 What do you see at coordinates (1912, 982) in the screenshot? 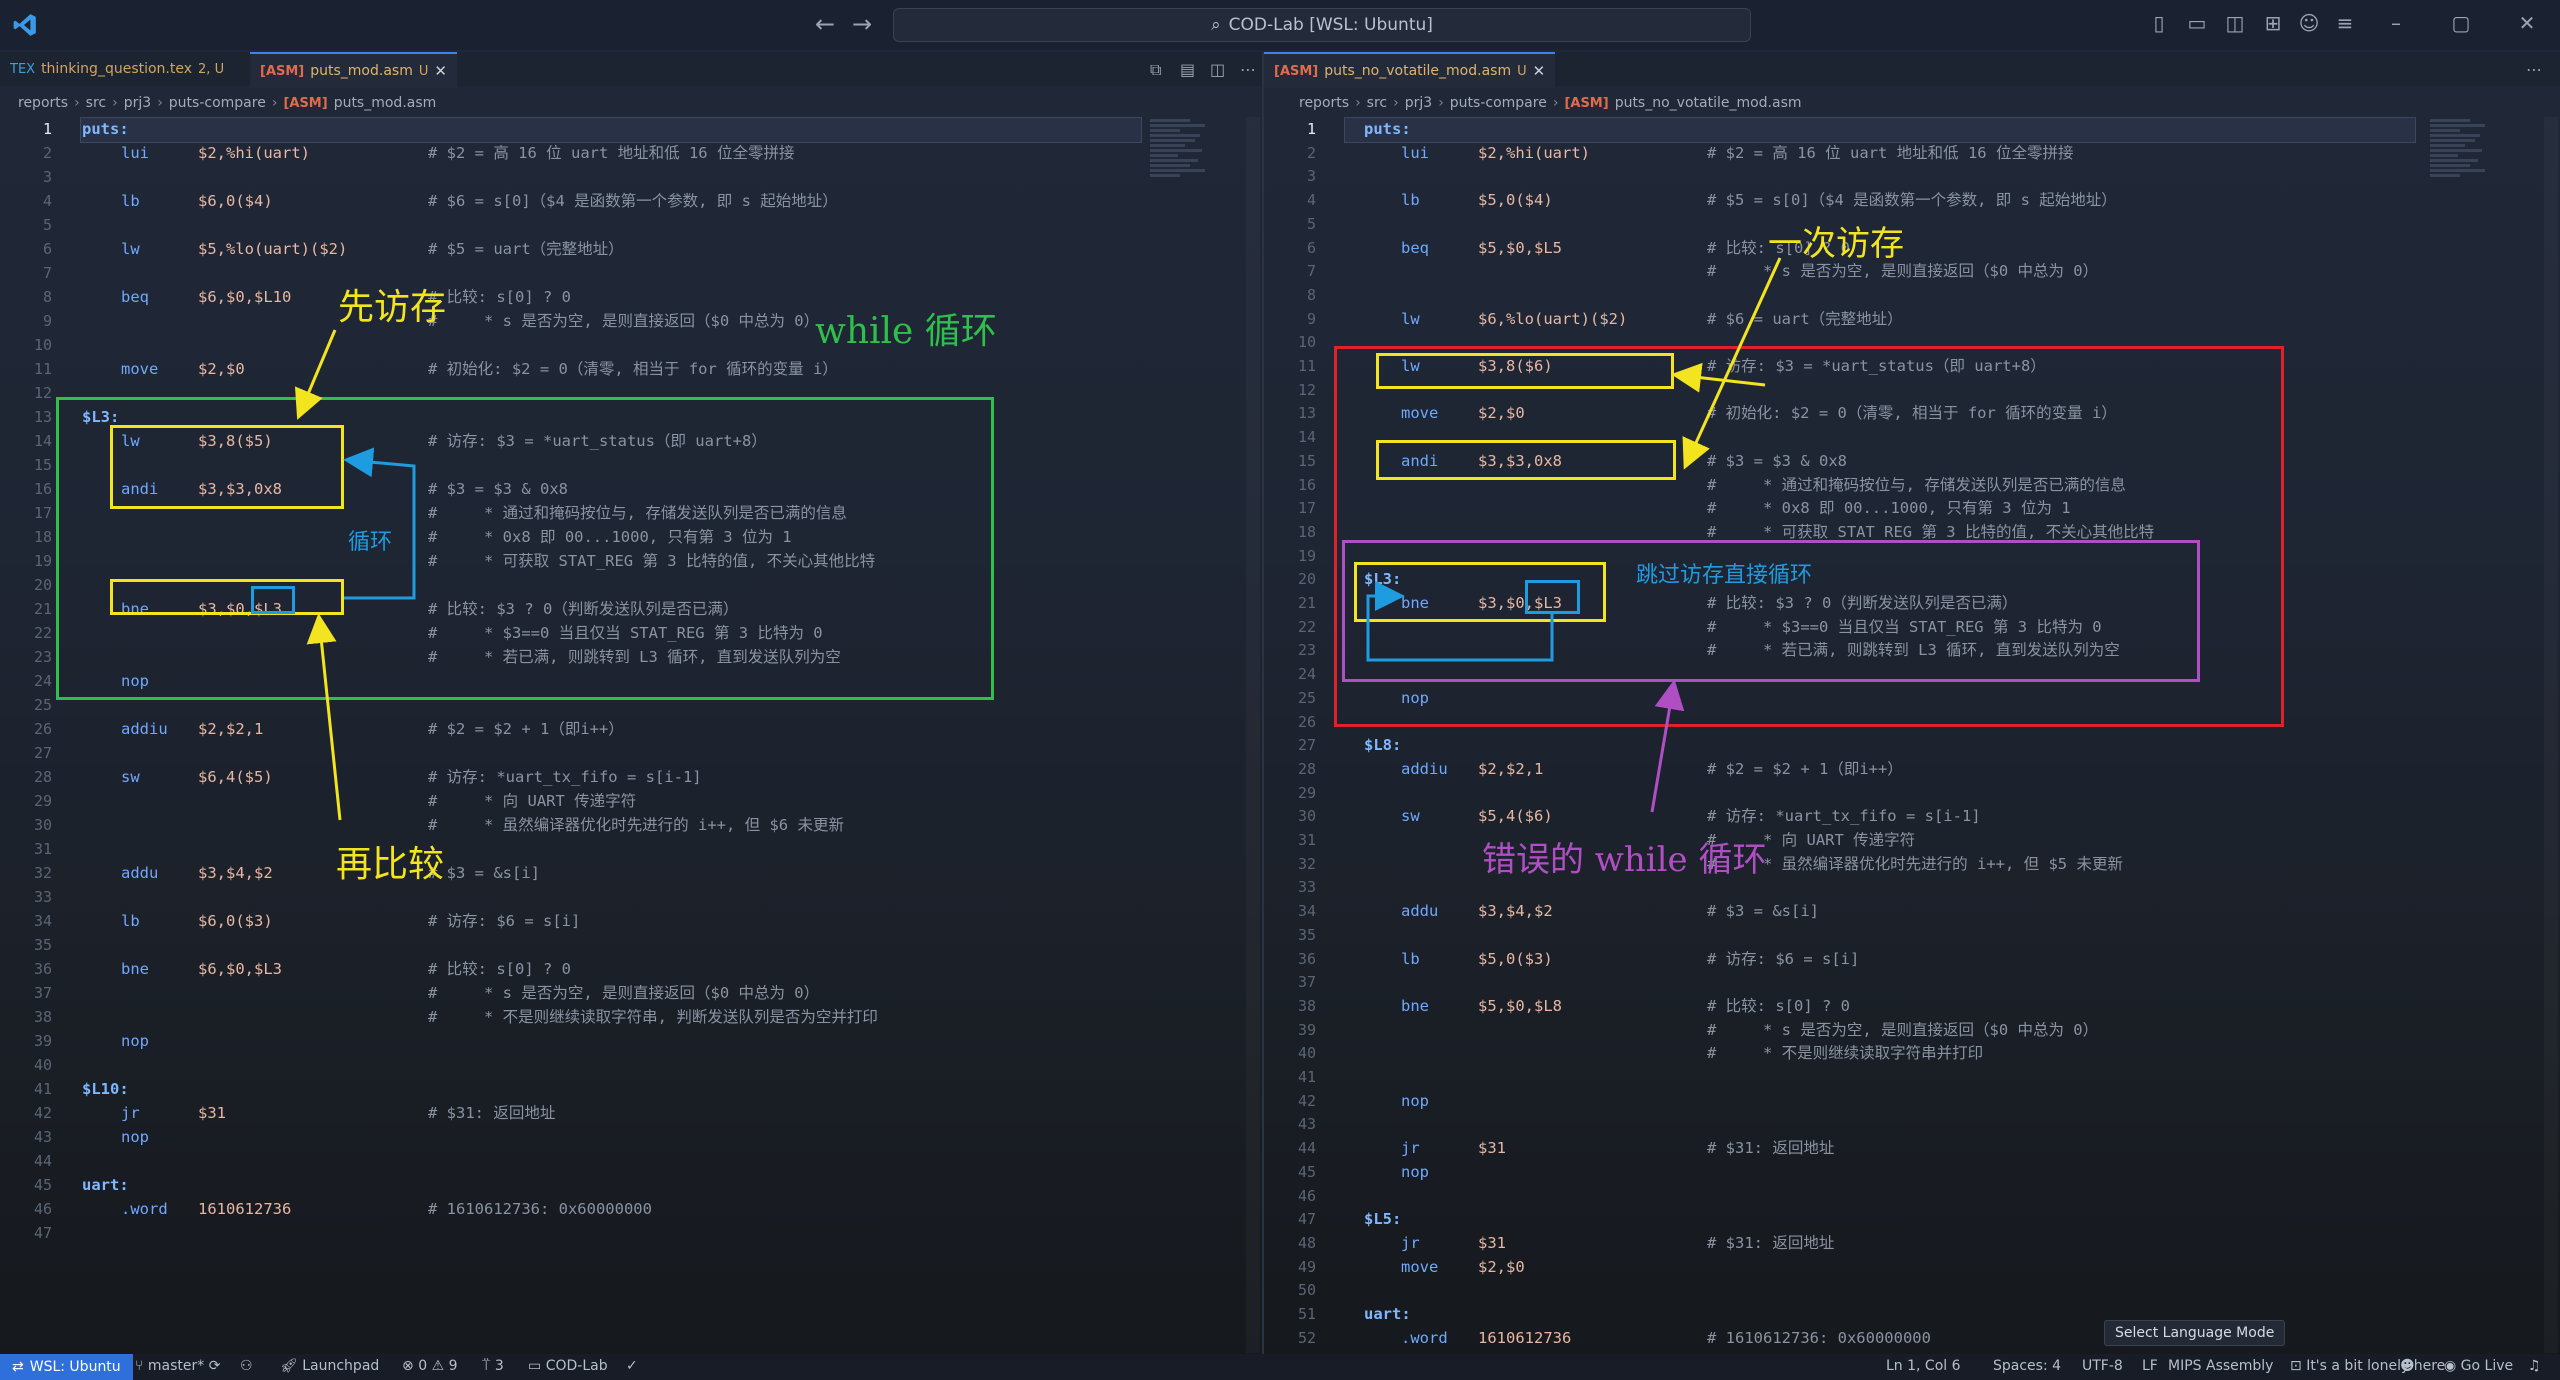
I see `code-line: 37` at bounding box center [1912, 982].